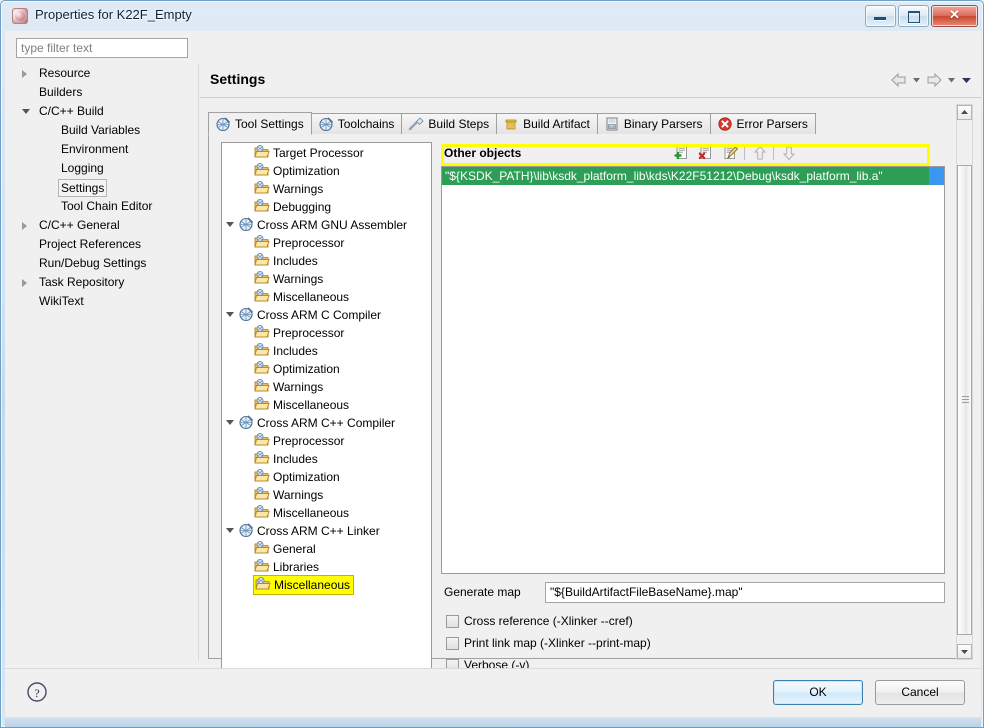 This screenshot has height=728, width=984. What do you see at coordinates (745, 592) in the screenshot?
I see `generate-map-input: "${BuildArtifactFileBaseName}.map"` at bounding box center [745, 592].